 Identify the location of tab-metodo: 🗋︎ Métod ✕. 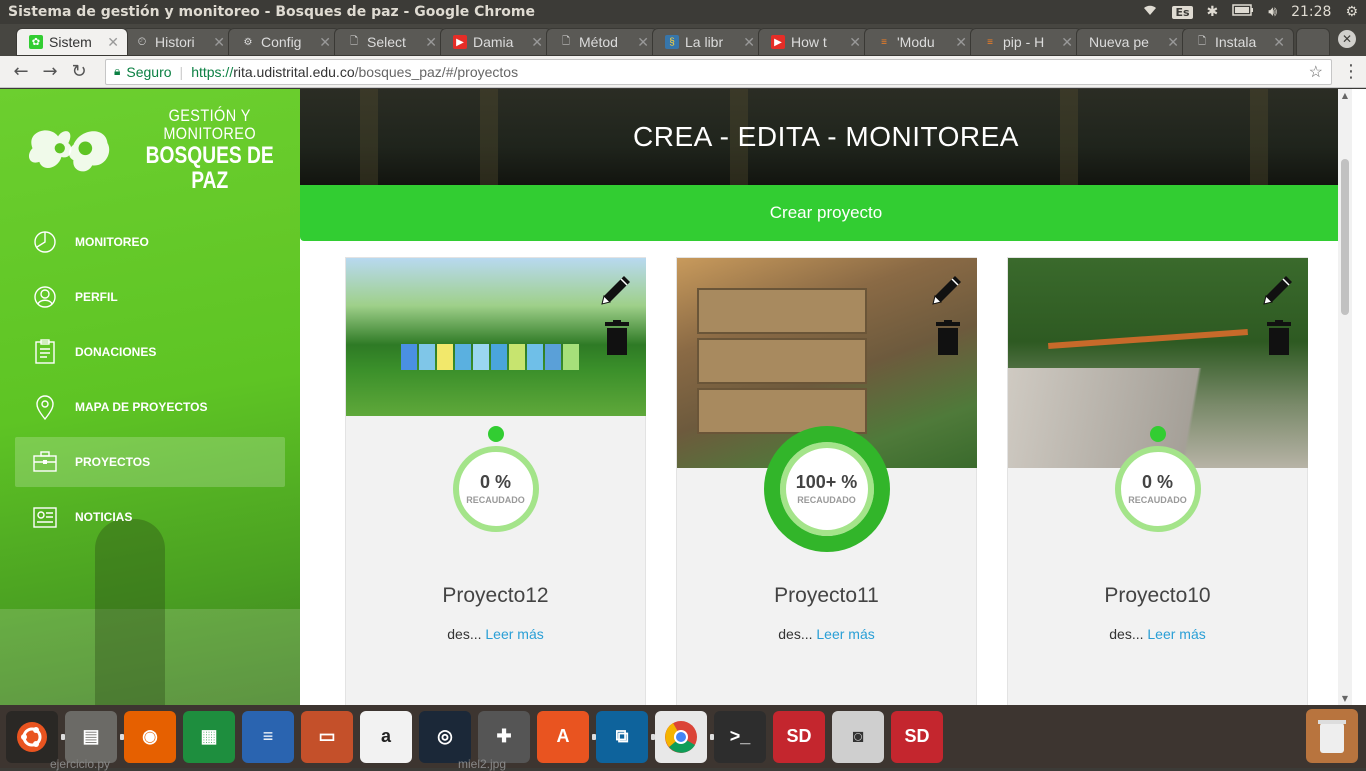
(602, 42).